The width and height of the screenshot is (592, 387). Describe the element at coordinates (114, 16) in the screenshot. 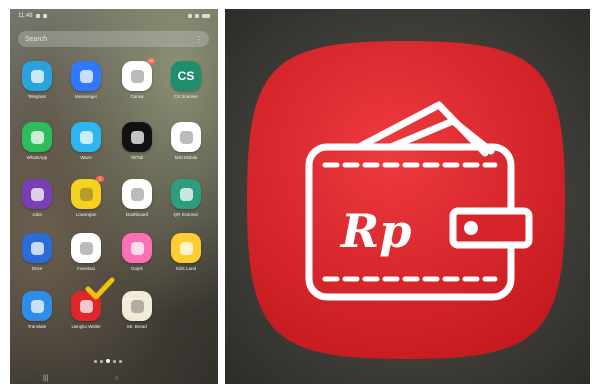

I see `status-bar: 11:48` at that location.